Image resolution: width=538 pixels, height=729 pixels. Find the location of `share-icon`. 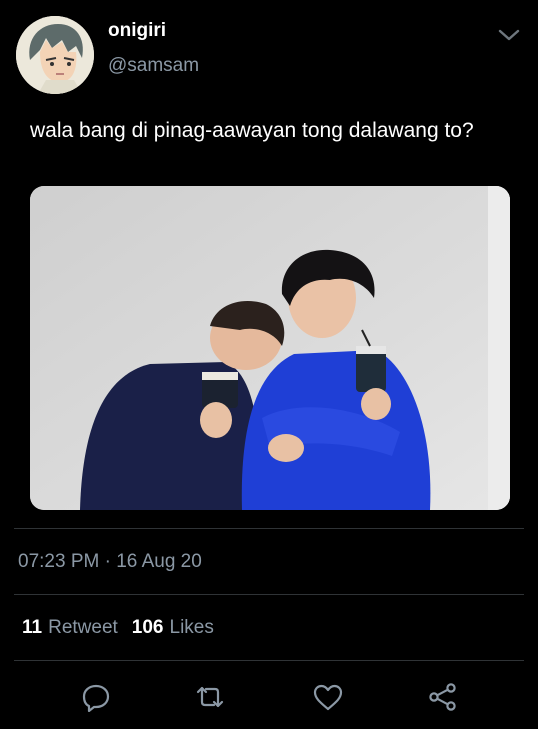

share-icon is located at coordinates (442, 697).